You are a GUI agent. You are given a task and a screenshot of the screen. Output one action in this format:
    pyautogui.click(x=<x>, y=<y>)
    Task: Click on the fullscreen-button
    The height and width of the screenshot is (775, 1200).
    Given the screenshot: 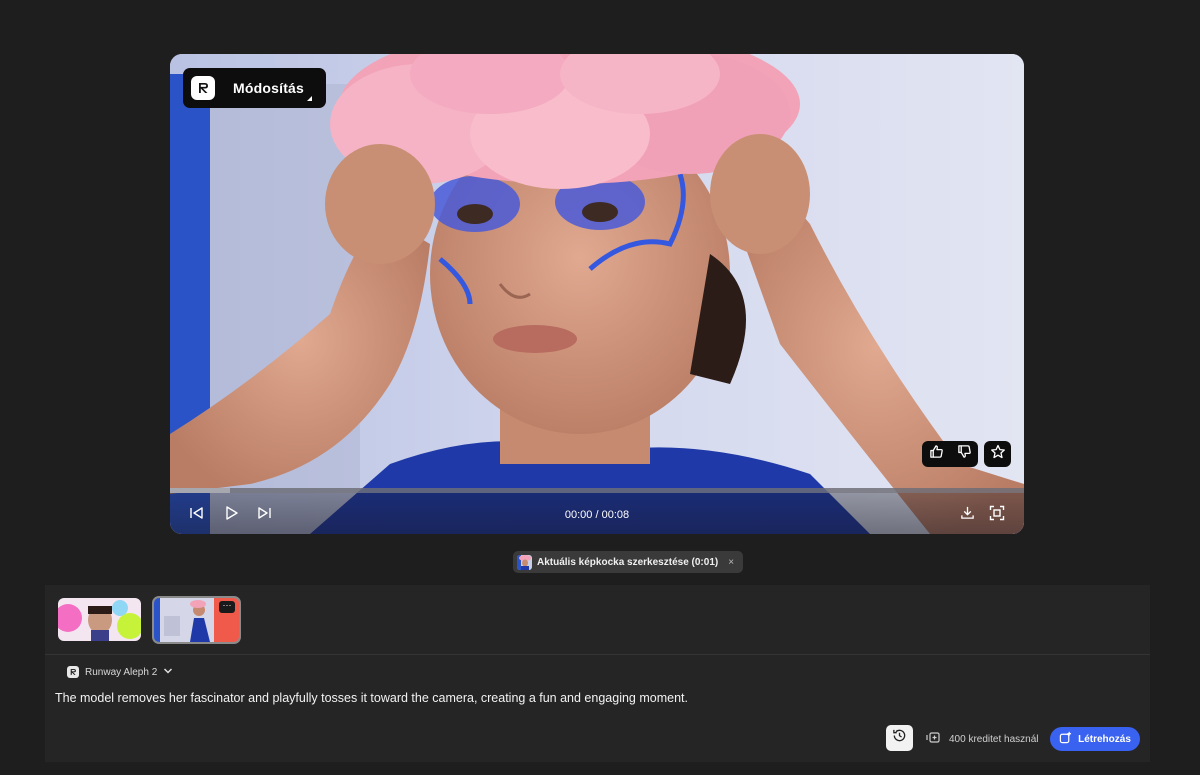 What is the action you would take?
    pyautogui.click(x=997, y=515)
    